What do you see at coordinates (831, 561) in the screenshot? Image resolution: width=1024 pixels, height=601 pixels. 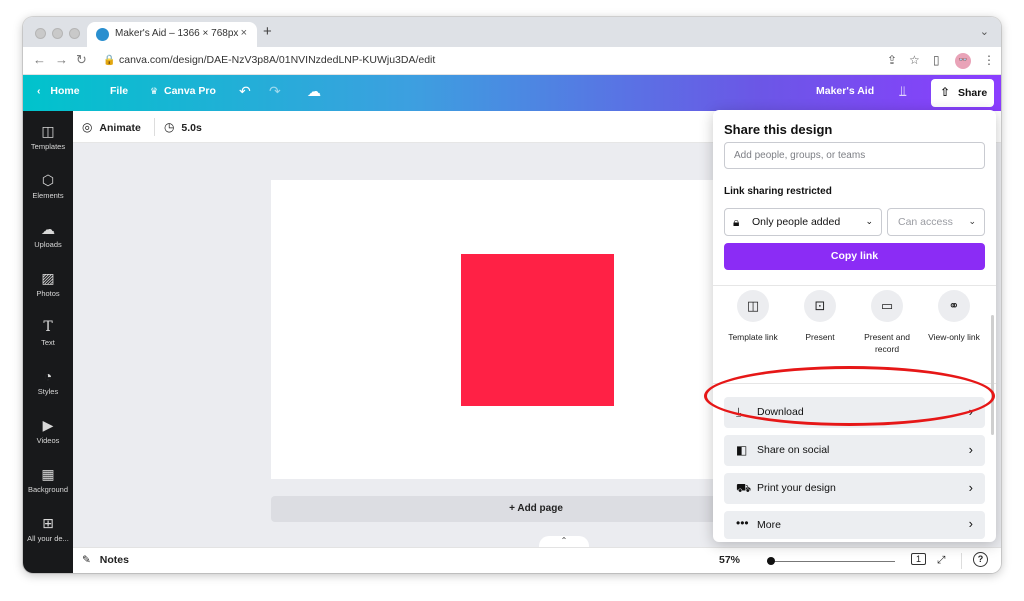 I see `zoom-slider-track` at bounding box center [831, 561].